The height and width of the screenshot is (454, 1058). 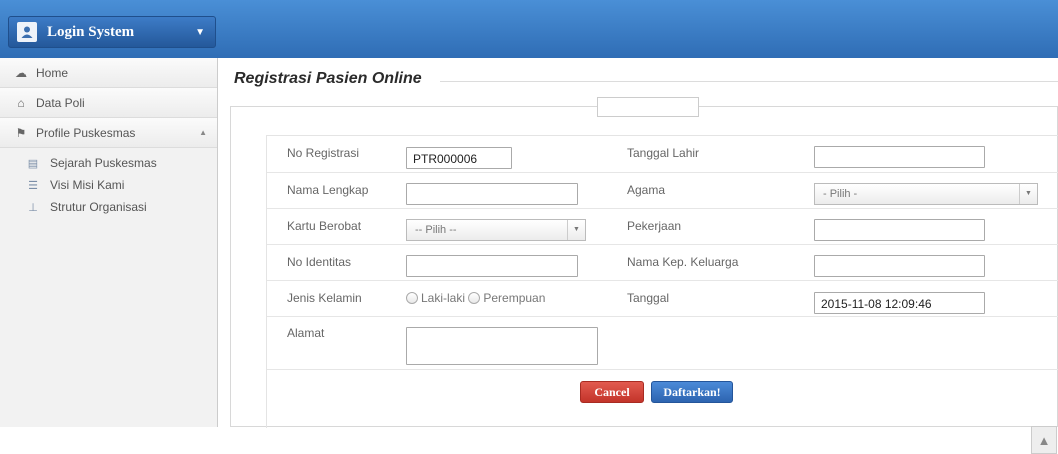 I want to click on form-row: Alamat, so click(x=662, y=343).